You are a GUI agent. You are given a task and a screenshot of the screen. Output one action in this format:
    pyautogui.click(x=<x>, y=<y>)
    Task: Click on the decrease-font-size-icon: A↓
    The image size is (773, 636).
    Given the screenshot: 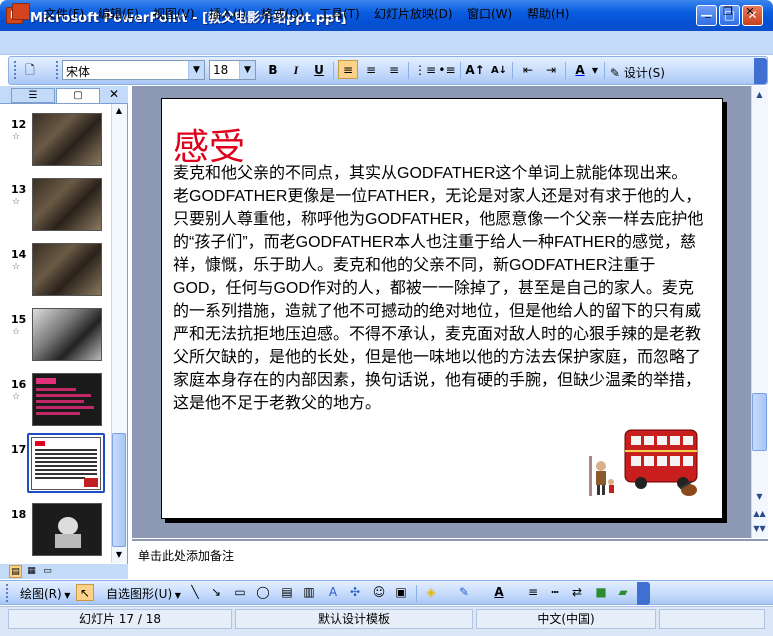 What is the action you would take?
    pyautogui.click(x=499, y=70)
    